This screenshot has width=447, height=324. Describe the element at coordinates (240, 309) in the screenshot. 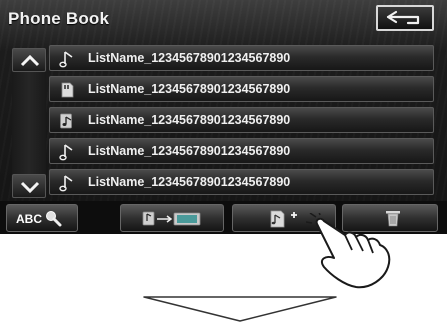

I see `transition-arrow-icon` at that location.